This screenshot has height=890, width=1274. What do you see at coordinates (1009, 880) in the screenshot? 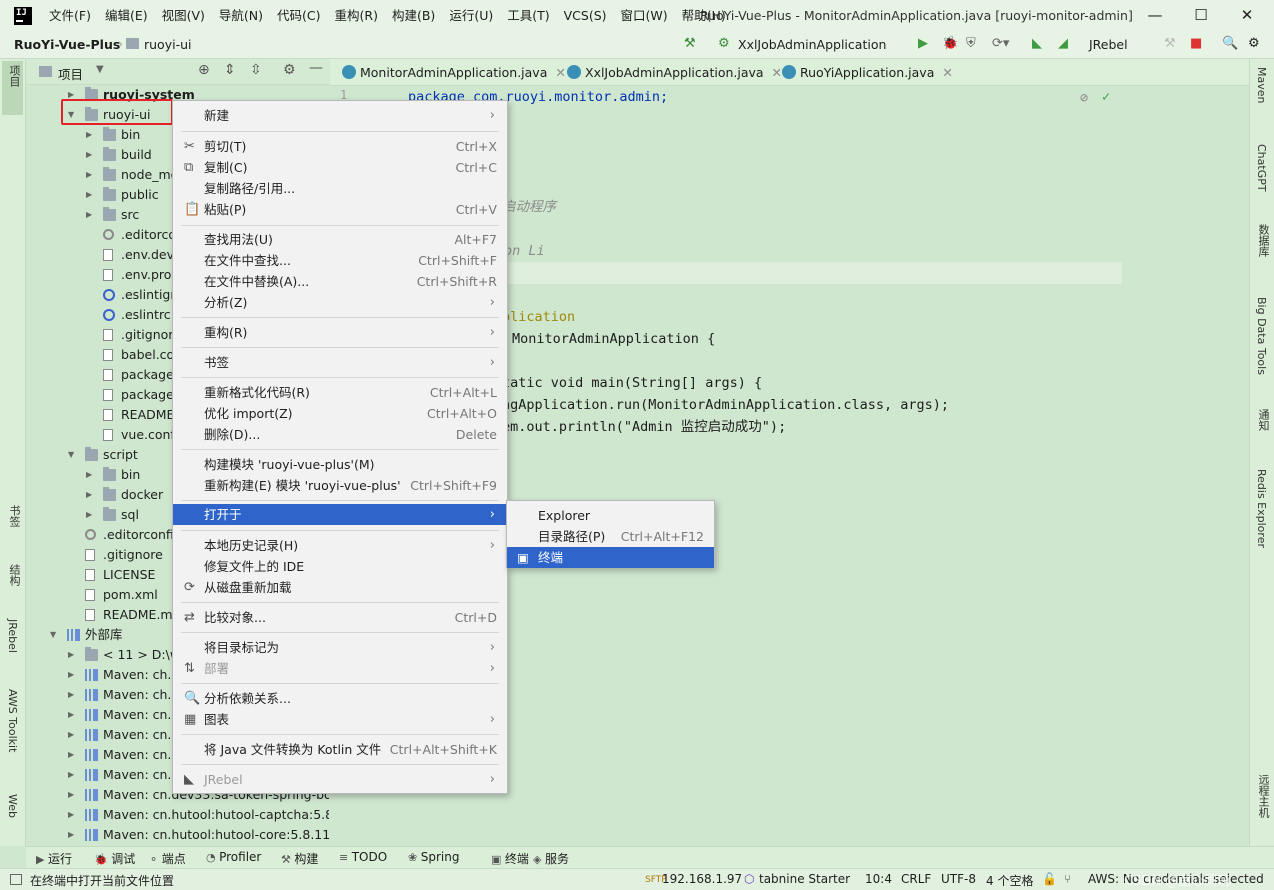
I see `status-indent: 4 个空格` at bounding box center [1009, 880].